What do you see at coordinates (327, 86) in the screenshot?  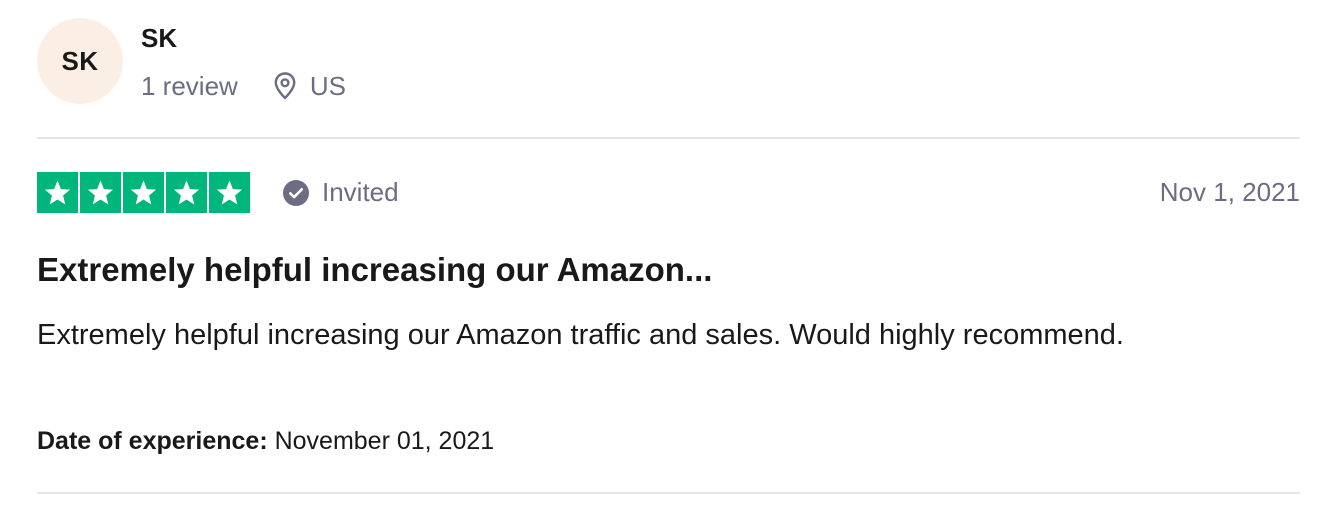 I see `country-label: US` at bounding box center [327, 86].